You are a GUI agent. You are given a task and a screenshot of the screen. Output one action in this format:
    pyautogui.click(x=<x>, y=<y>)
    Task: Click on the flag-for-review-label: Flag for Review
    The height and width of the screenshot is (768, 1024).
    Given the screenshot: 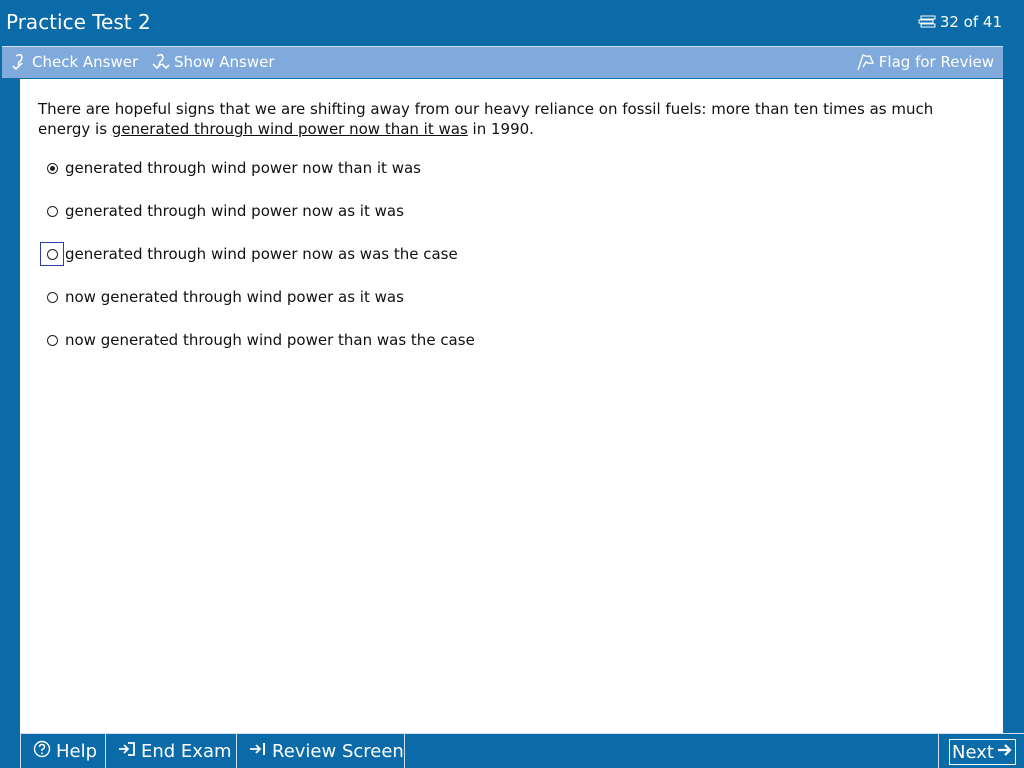 What is the action you would take?
    pyautogui.click(x=936, y=62)
    